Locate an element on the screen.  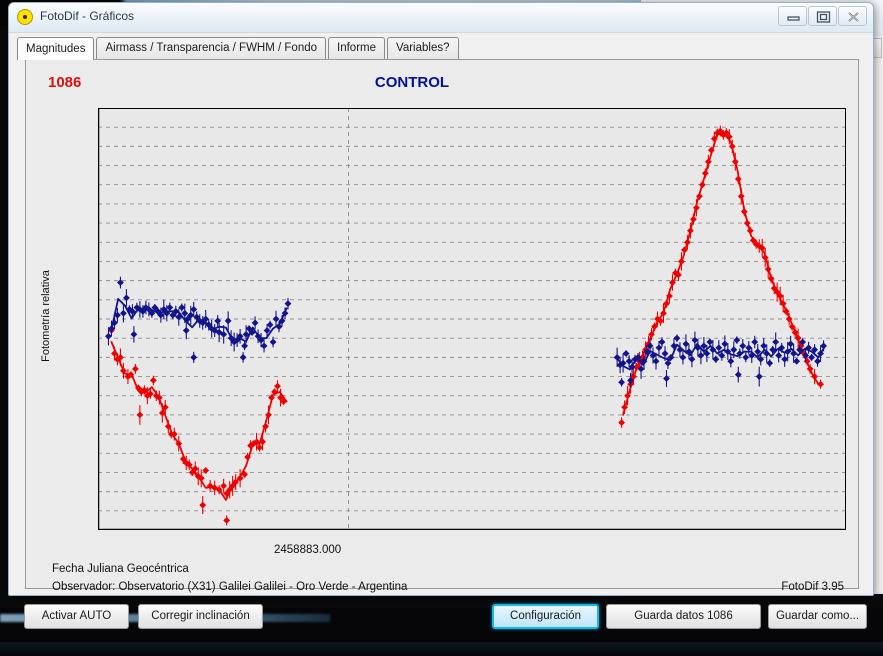
activar-auto-button: Activar AUTO is located at coordinates (76, 616).